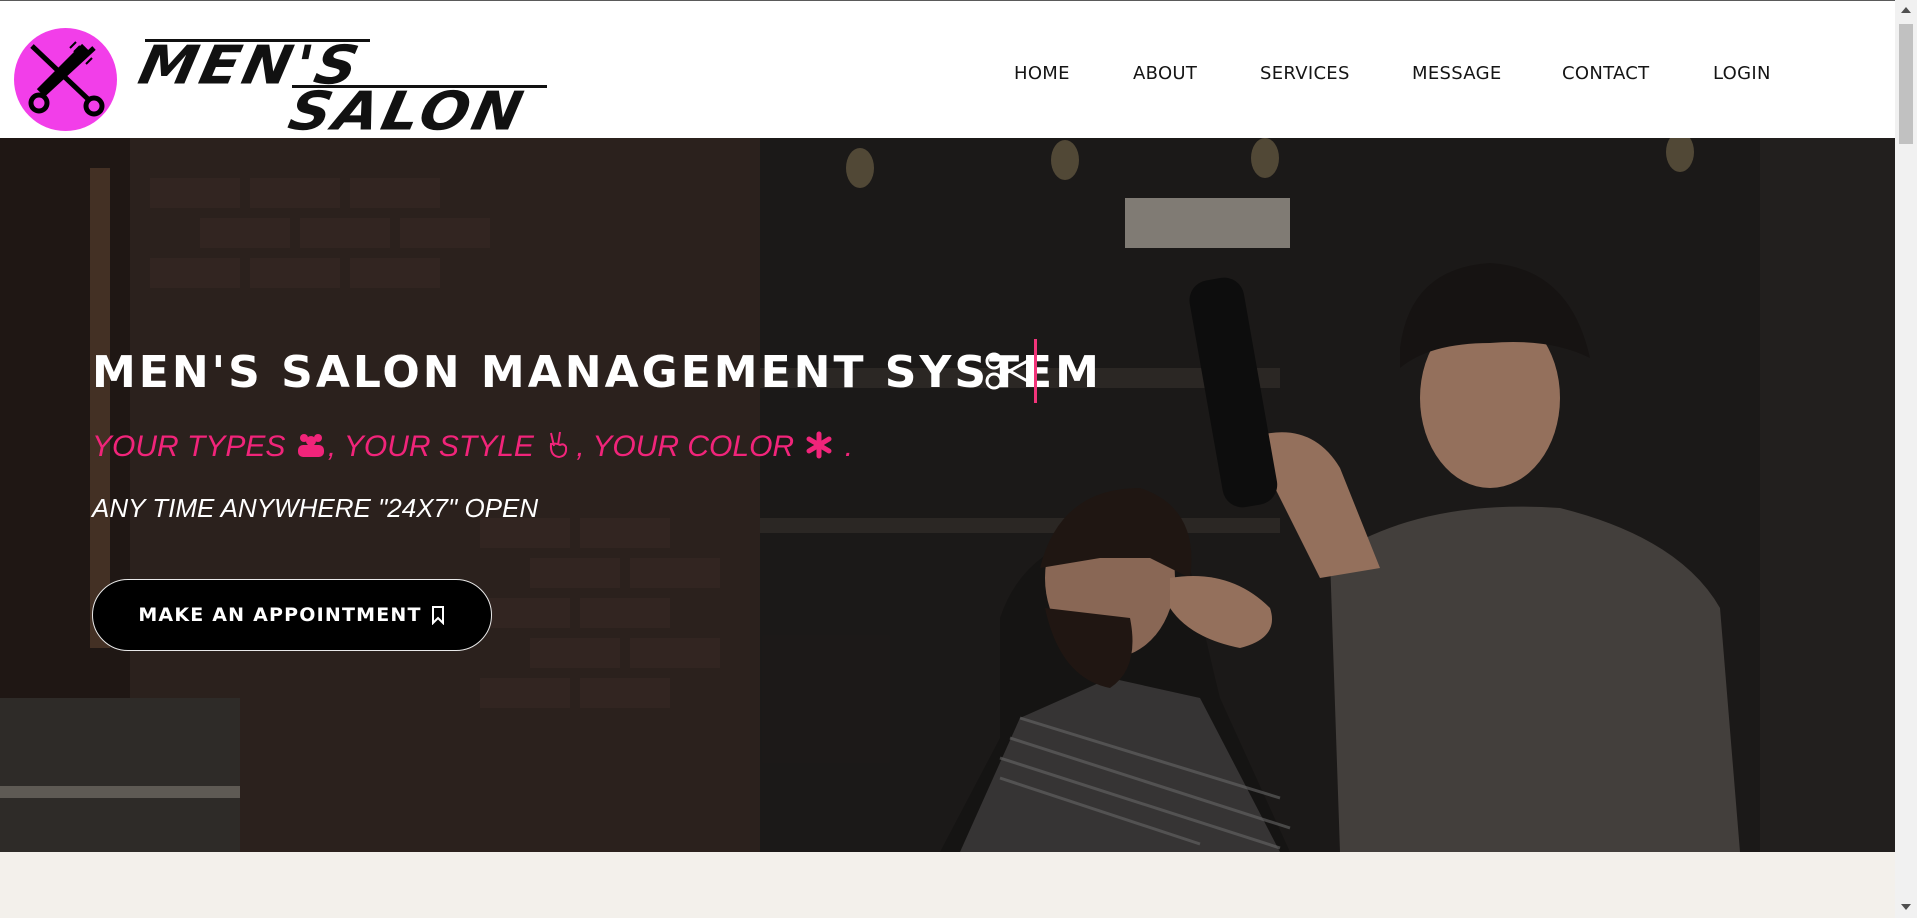 This screenshot has width=1917, height=918. I want to click on nav-home: HOME, so click(1042, 73).